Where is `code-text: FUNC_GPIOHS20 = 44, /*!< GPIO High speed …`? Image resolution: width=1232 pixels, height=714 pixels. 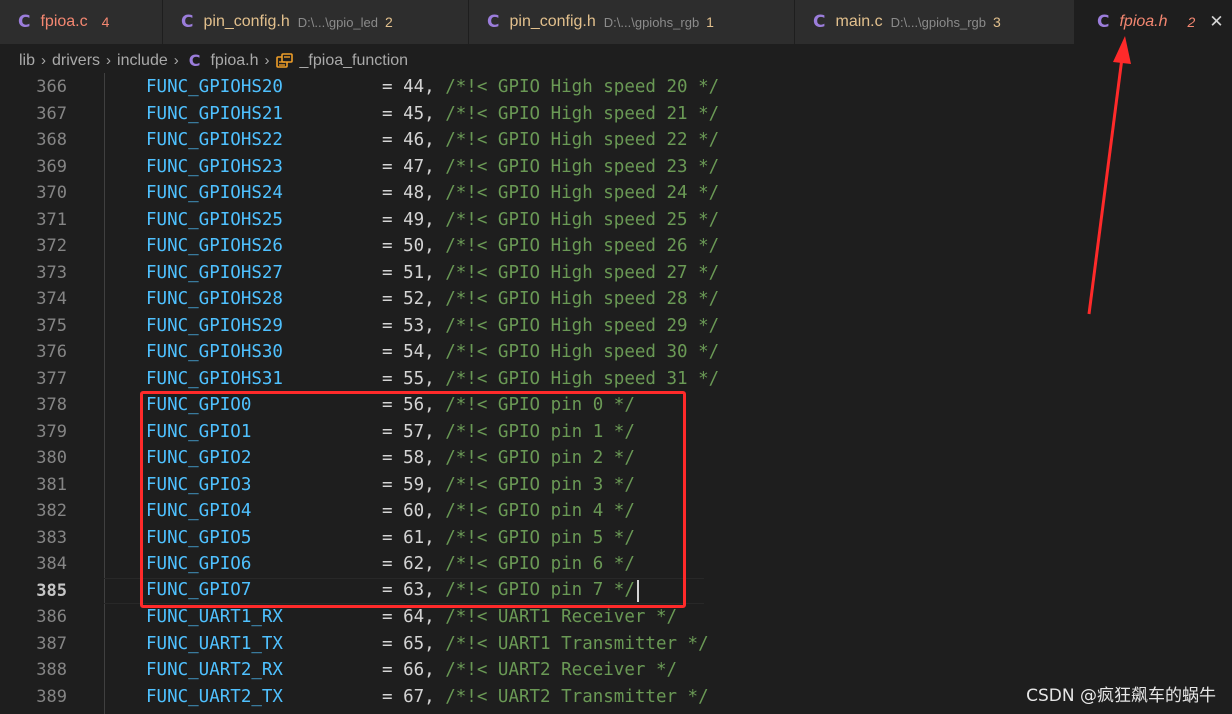 code-text: FUNC_GPIOHS20 = 44, /*!< GPIO High speed … is located at coordinates (432, 87).